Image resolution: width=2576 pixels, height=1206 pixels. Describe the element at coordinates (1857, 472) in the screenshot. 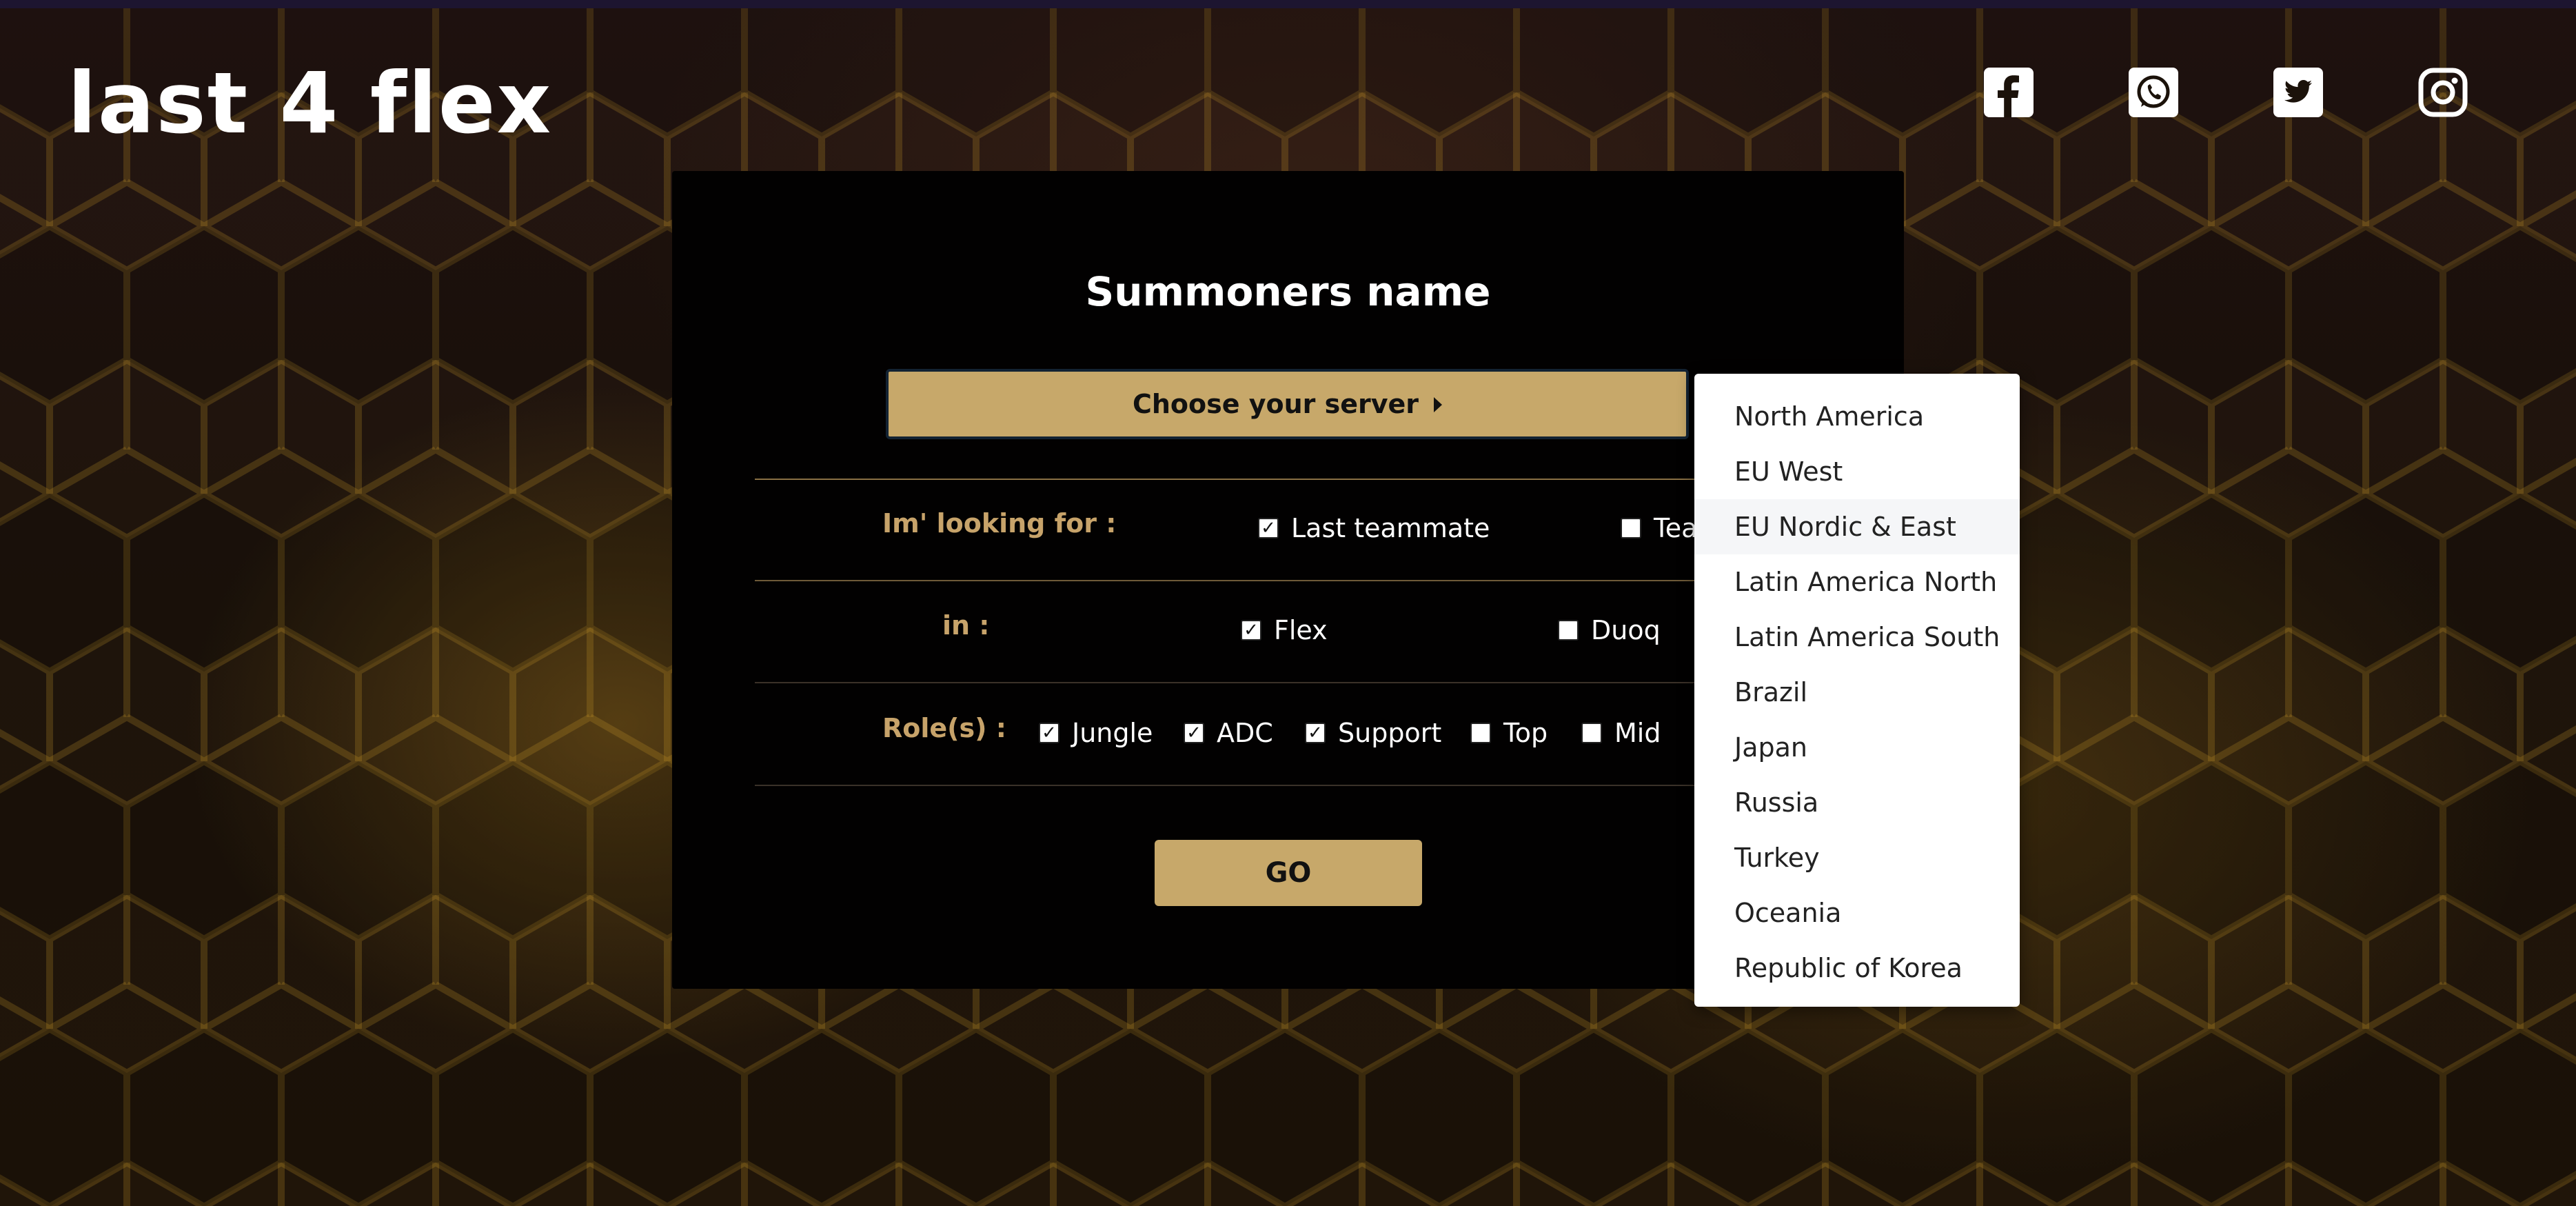

I see `server-option-eu-west: EU West` at that location.